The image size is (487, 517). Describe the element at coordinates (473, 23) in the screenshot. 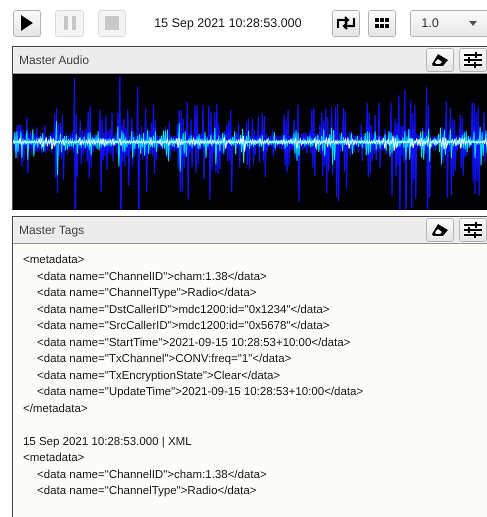

I see `caret-icon` at that location.